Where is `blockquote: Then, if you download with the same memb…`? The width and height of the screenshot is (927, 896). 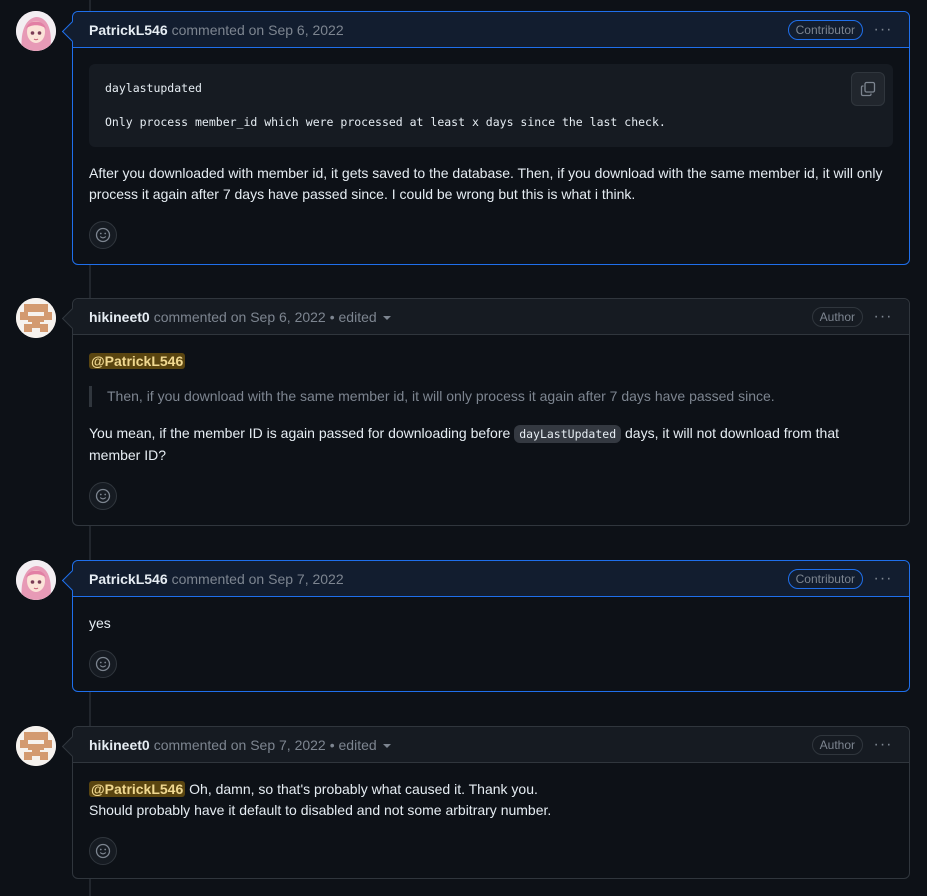
blockquote: Then, if you download with the same memb… is located at coordinates (491, 396).